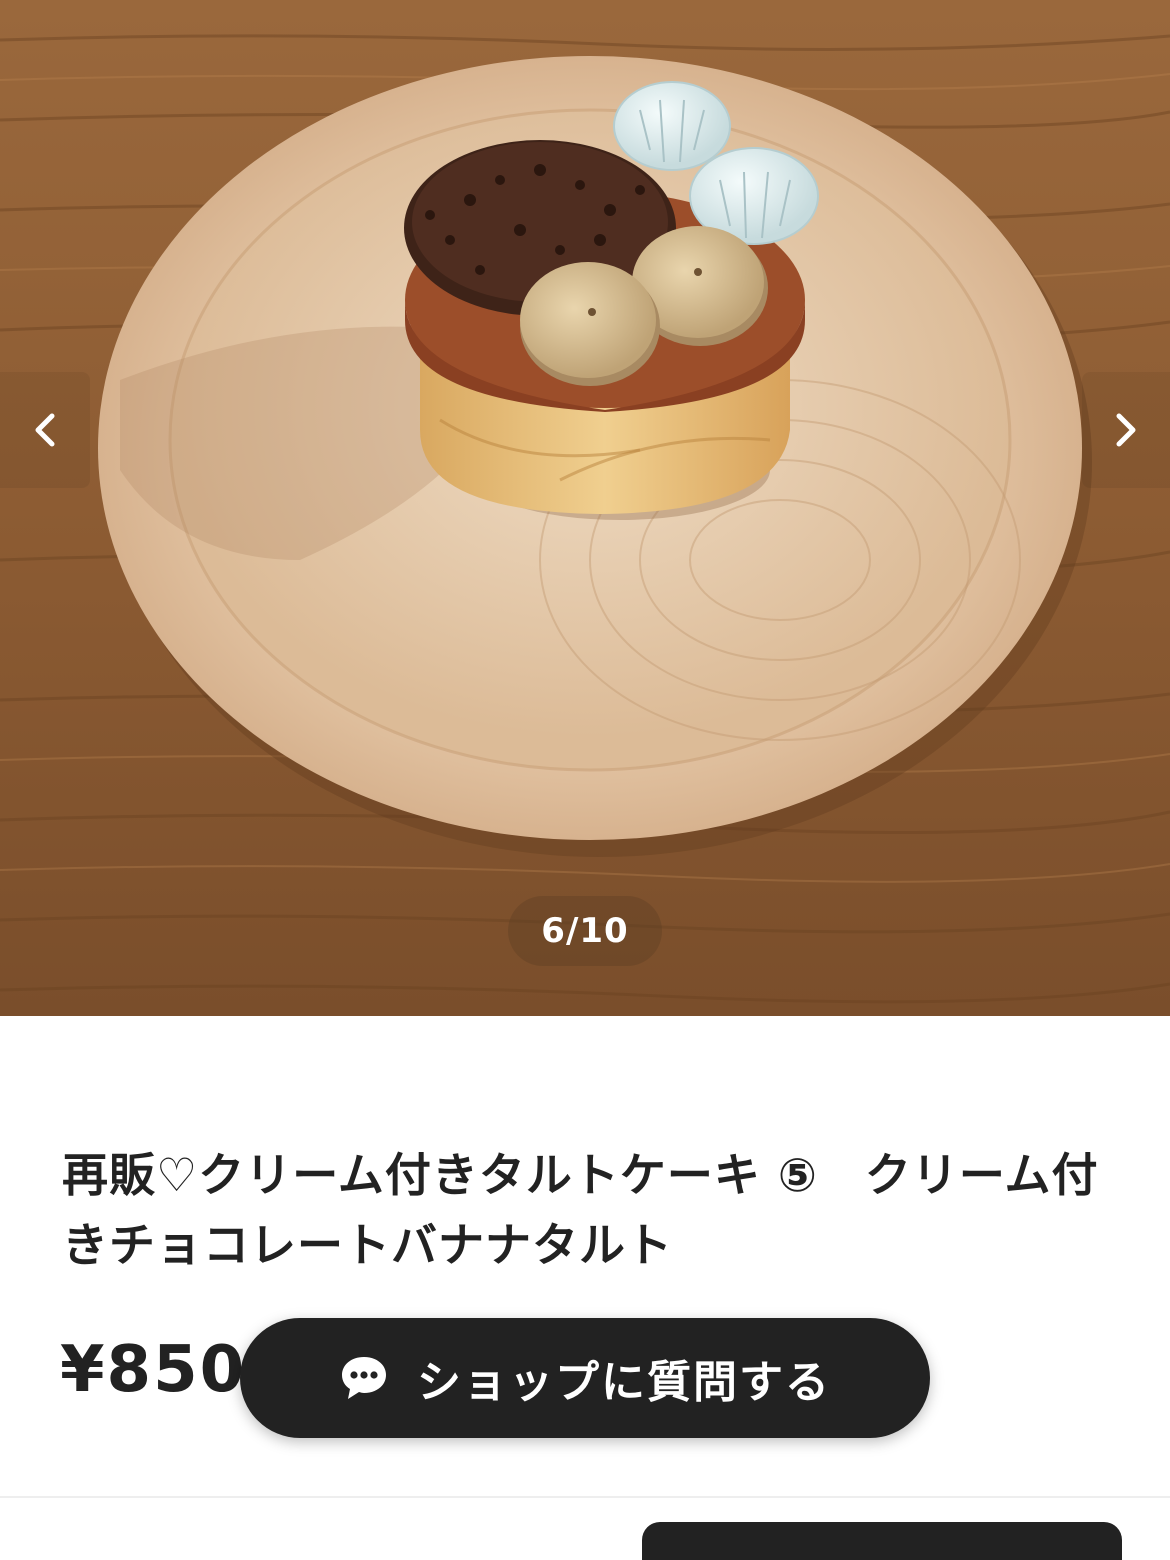  What do you see at coordinates (153, 1370) in the screenshot?
I see `product-price: ¥850` at bounding box center [153, 1370].